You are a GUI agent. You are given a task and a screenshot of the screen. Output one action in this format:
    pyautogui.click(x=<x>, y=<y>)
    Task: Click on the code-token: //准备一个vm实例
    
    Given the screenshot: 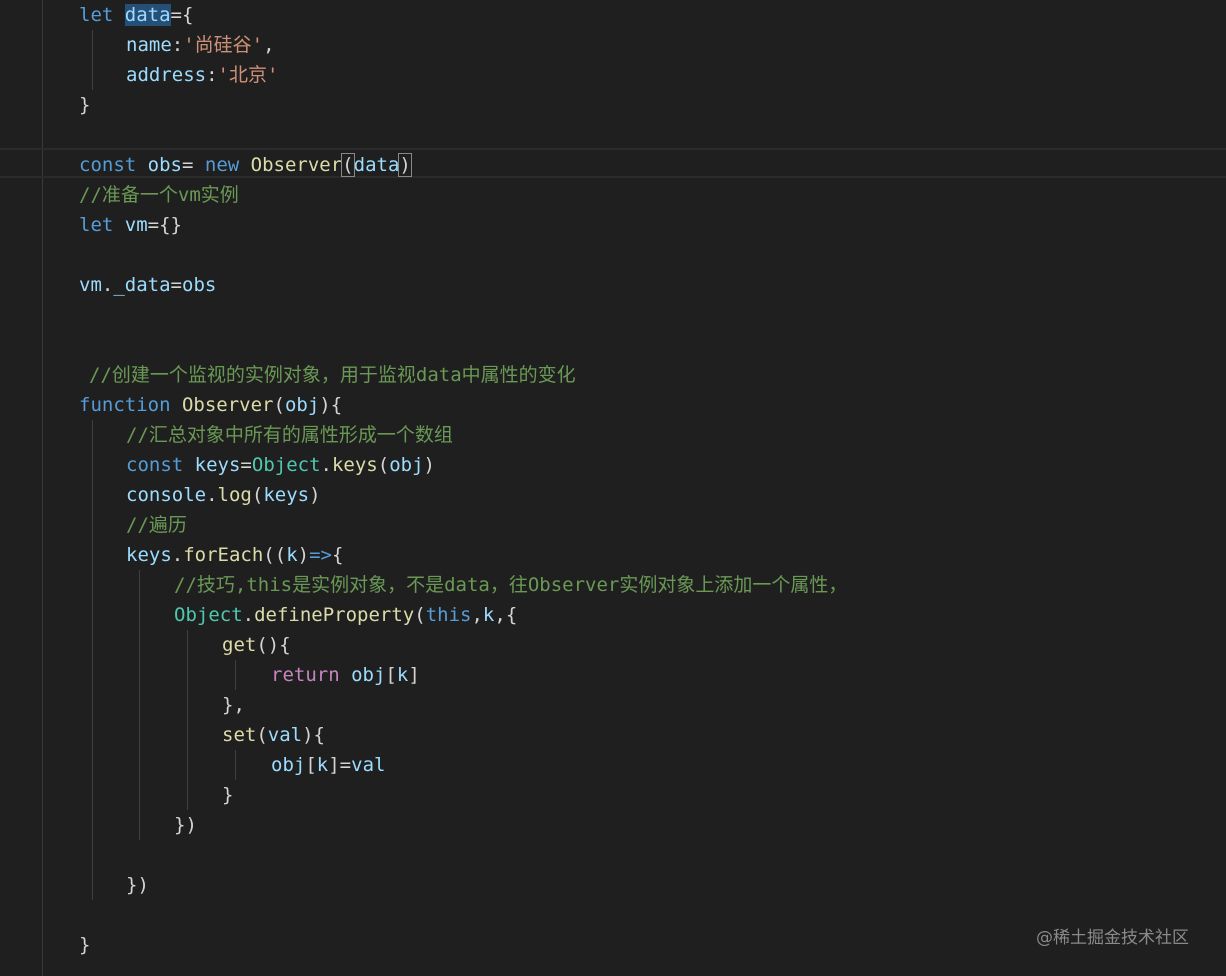 What is the action you would take?
    pyautogui.click(x=159, y=195)
    